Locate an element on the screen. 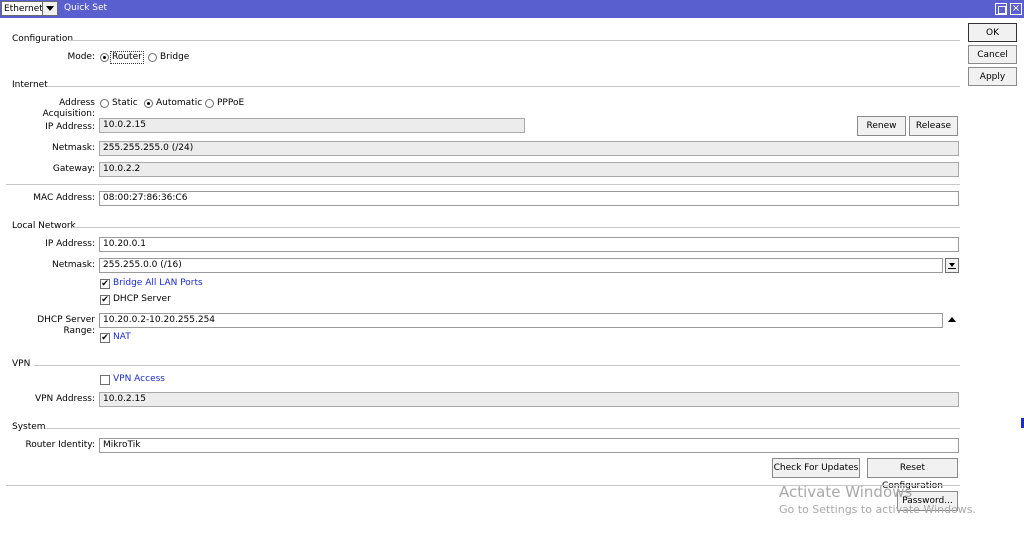 The image size is (1024, 538). bridge-all-lan-label: Bridge All LAN Ports is located at coordinates (158, 283).